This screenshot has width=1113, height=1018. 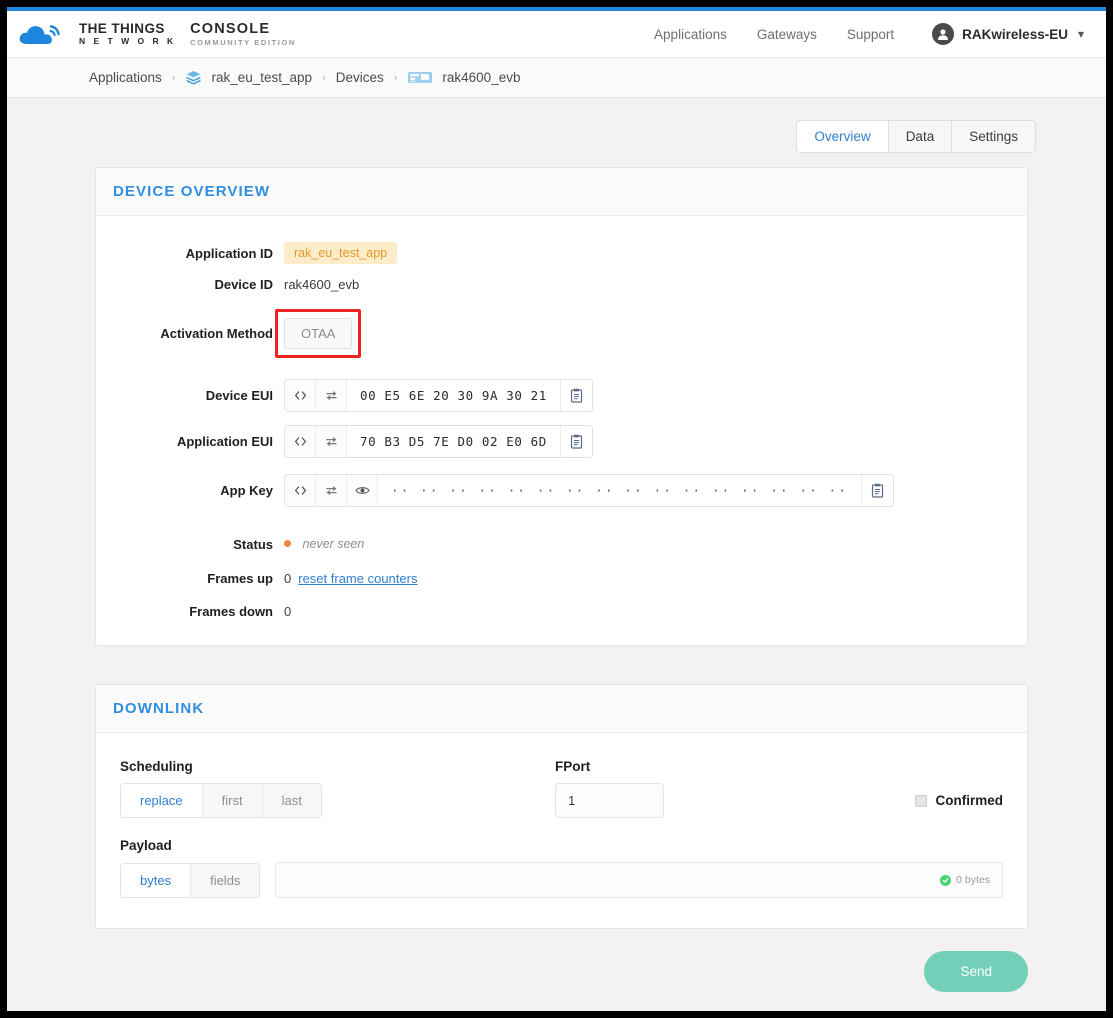 What do you see at coordinates (453, 395) in the screenshot?
I see `device-eui-value: 00 E5 6E 20 30 9A 30 21` at bounding box center [453, 395].